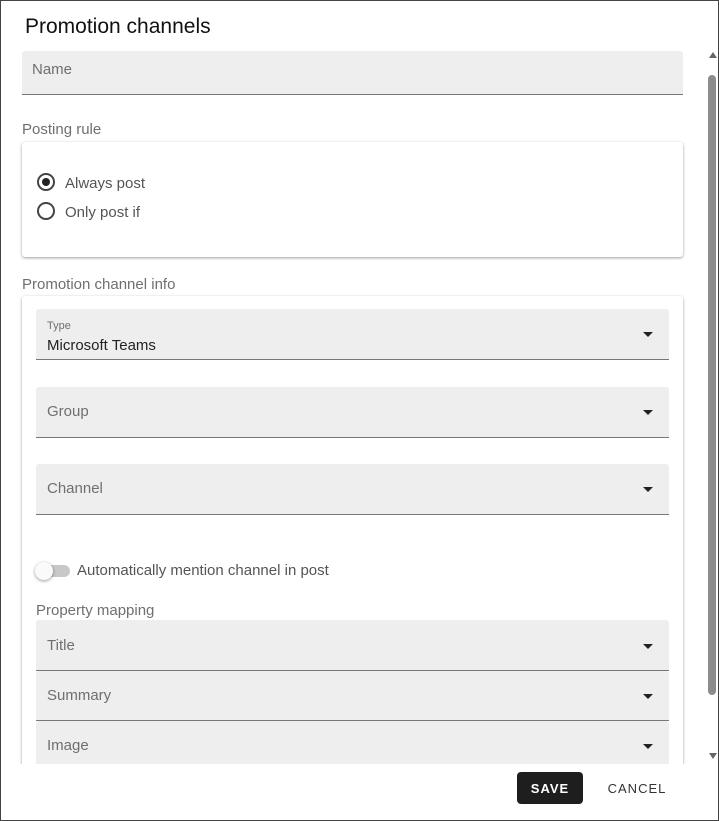 The width and height of the screenshot is (719, 821). Describe the element at coordinates (102, 212) in the screenshot. I see `only-post-if-label: Only post if` at that location.